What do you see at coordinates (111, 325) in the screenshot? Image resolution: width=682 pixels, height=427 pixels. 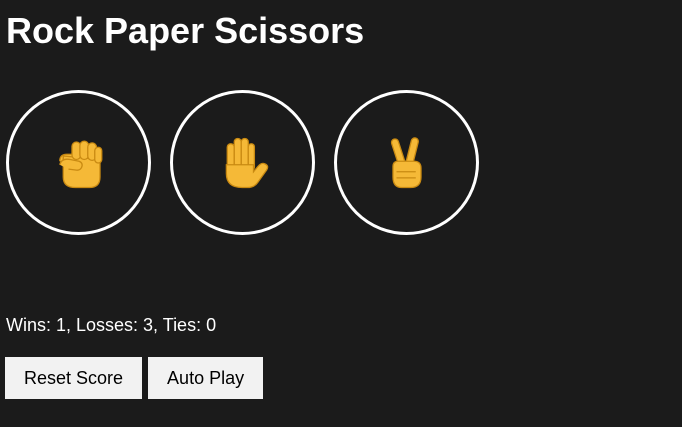 I see `score-text: Wins: 1, Losses: 3, Ties: 0` at bounding box center [111, 325].